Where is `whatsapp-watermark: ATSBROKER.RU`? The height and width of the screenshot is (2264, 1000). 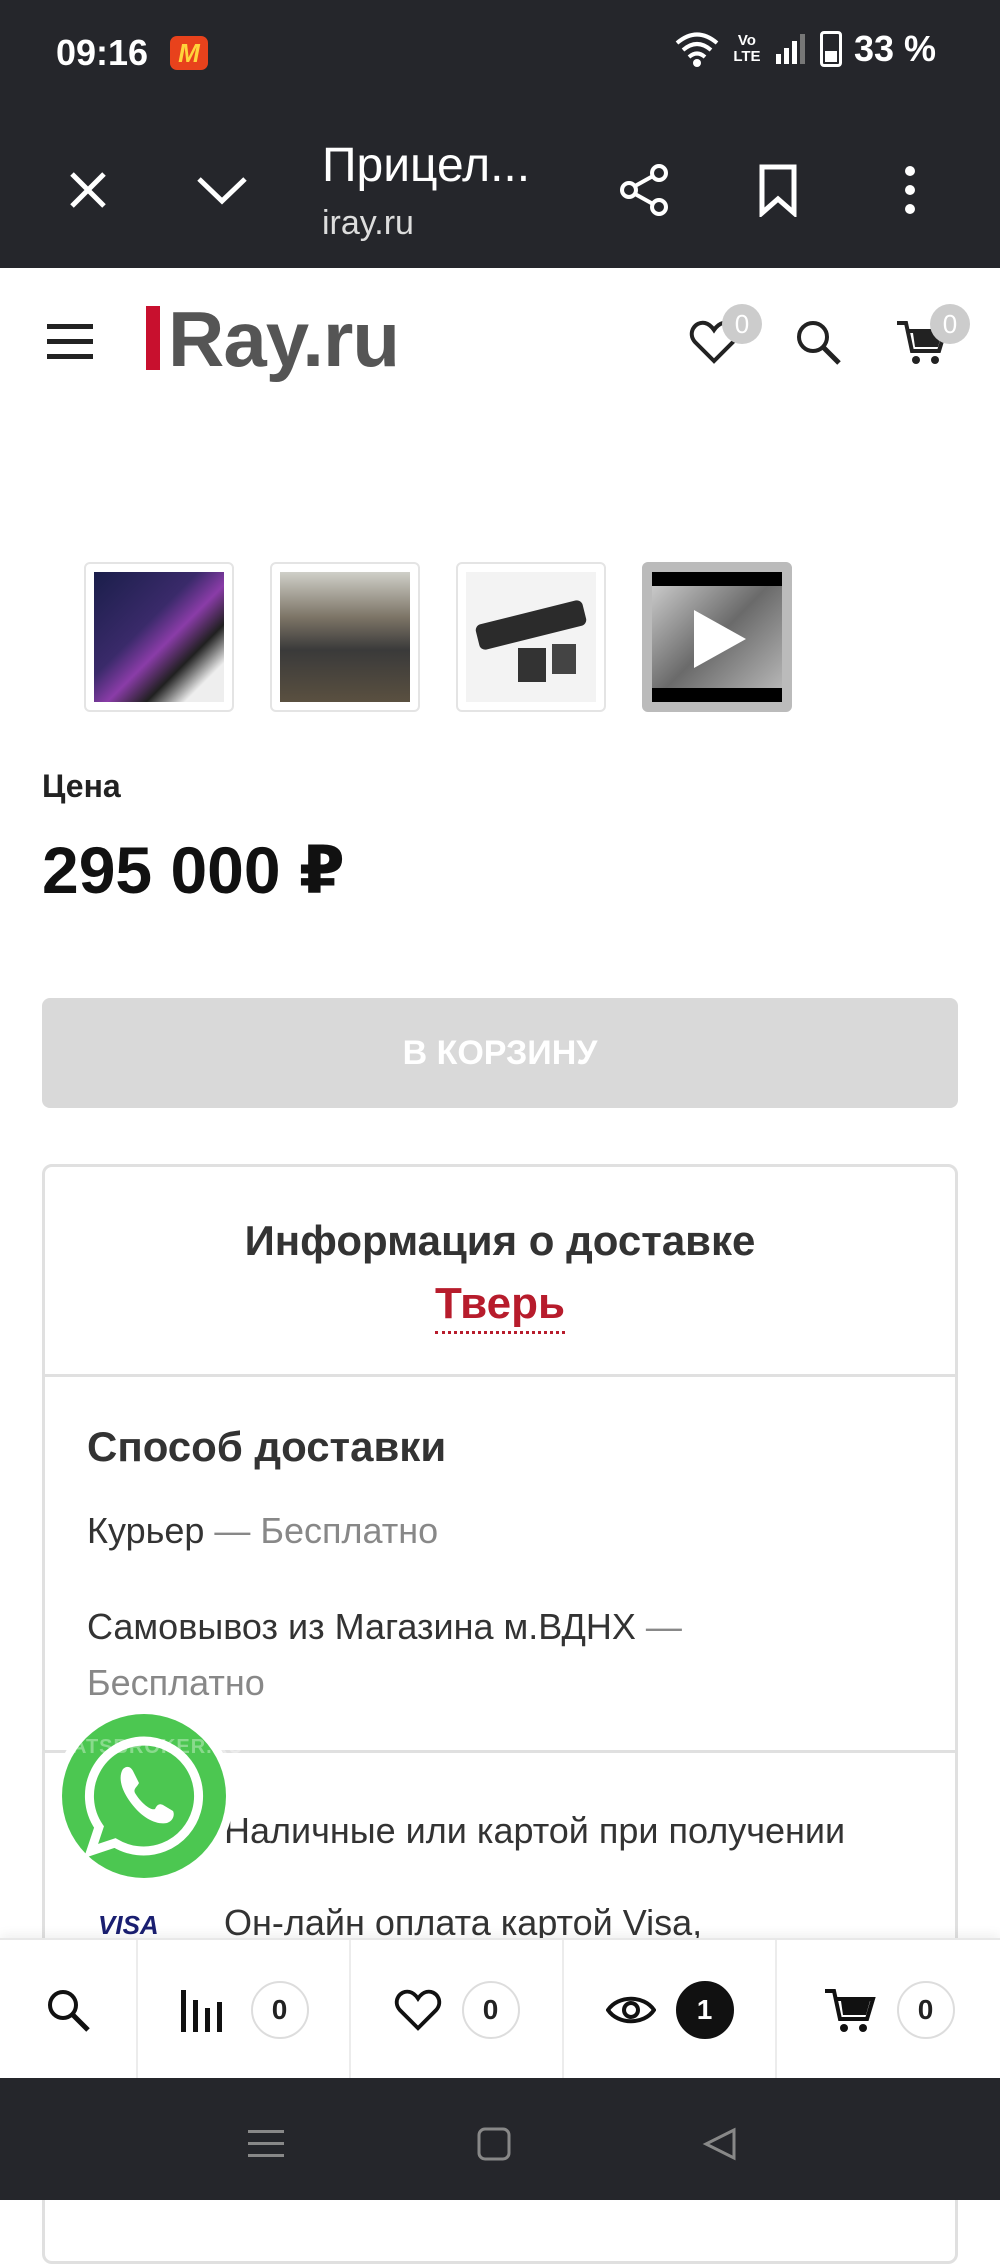 whatsapp-watermark: ATSBROKER.RU is located at coordinates (158, 1747).